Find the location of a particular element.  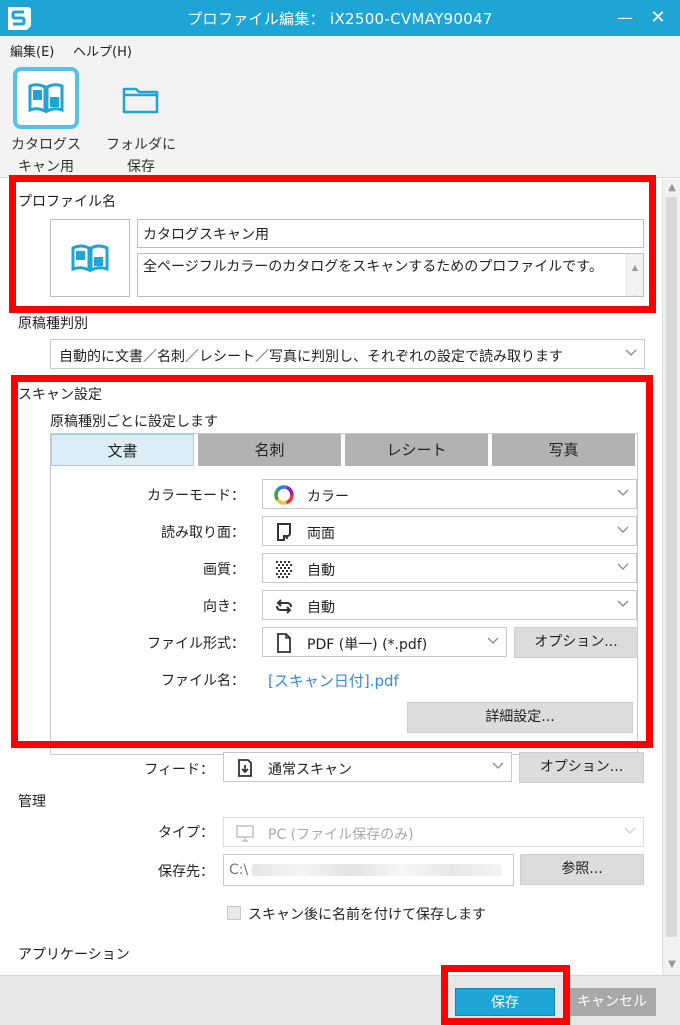

scan-side-dropdown: 両面 is located at coordinates (449, 531).